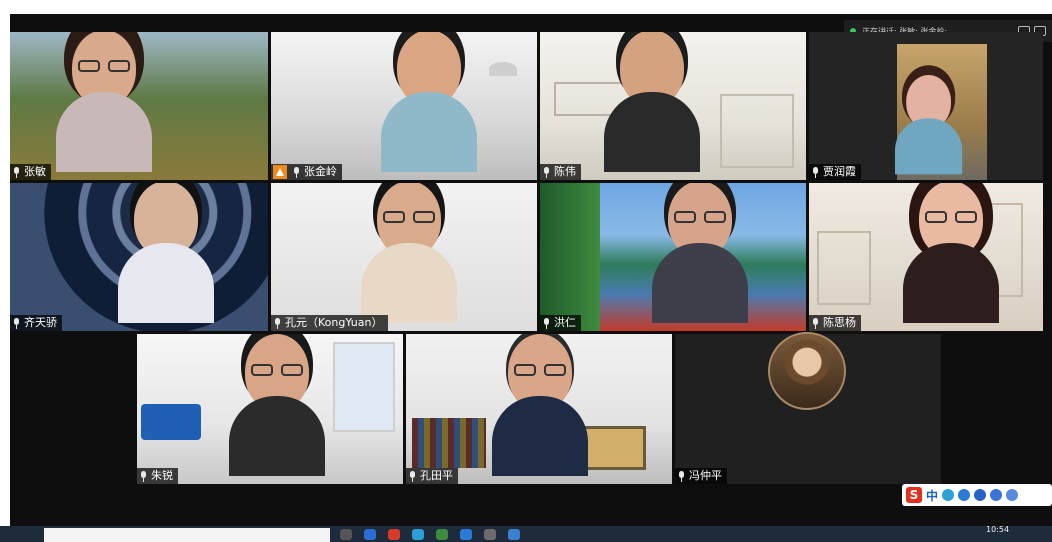 Image resolution: width=1052 pixels, height=542 pixels. What do you see at coordinates (36, 323) in the screenshot?
I see `participant-nameplate: 齐天骄` at bounding box center [36, 323].